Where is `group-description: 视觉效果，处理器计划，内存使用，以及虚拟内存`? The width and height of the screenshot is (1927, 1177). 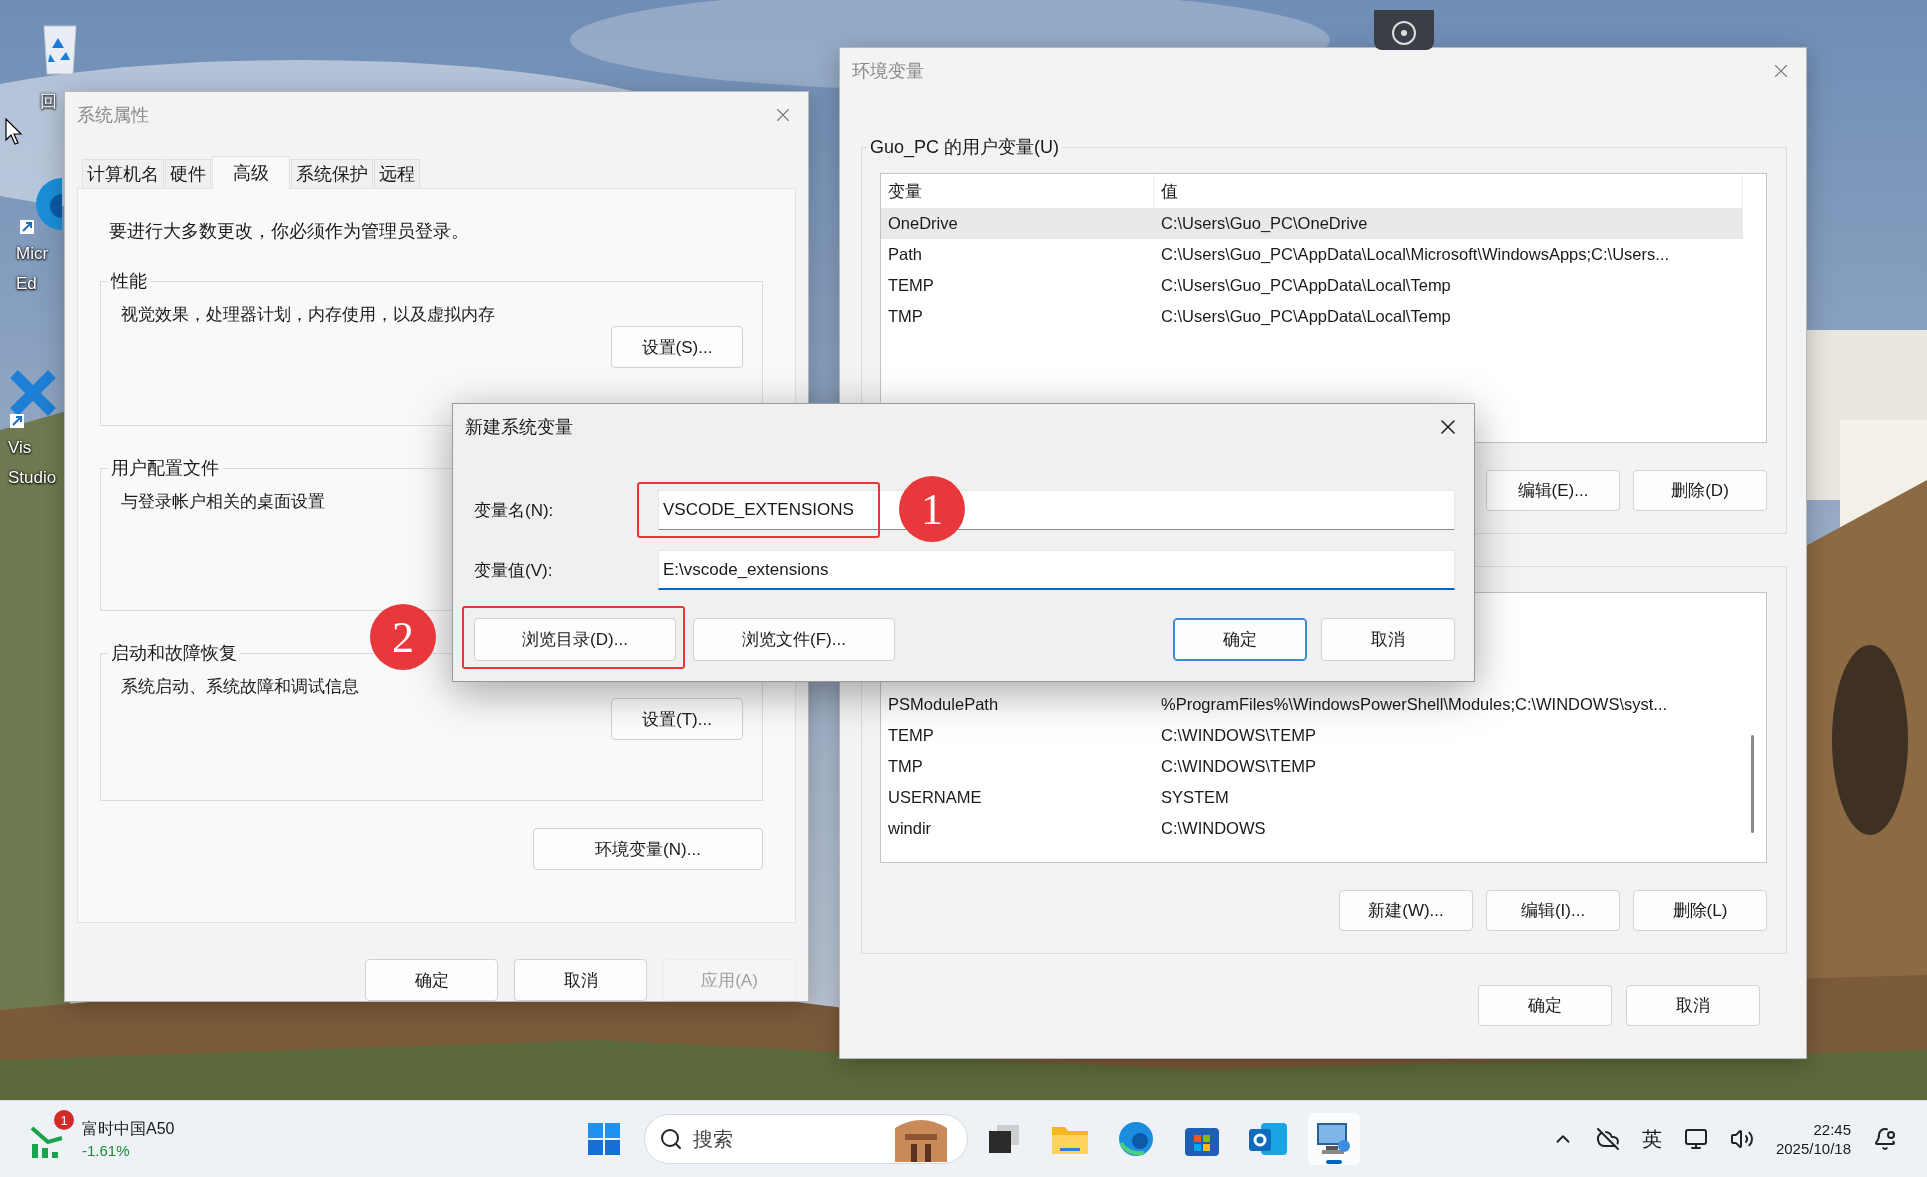
group-description: 视觉效果，处理器计划，内存使用，以及虚拟内存 is located at coordinates (308, 315).